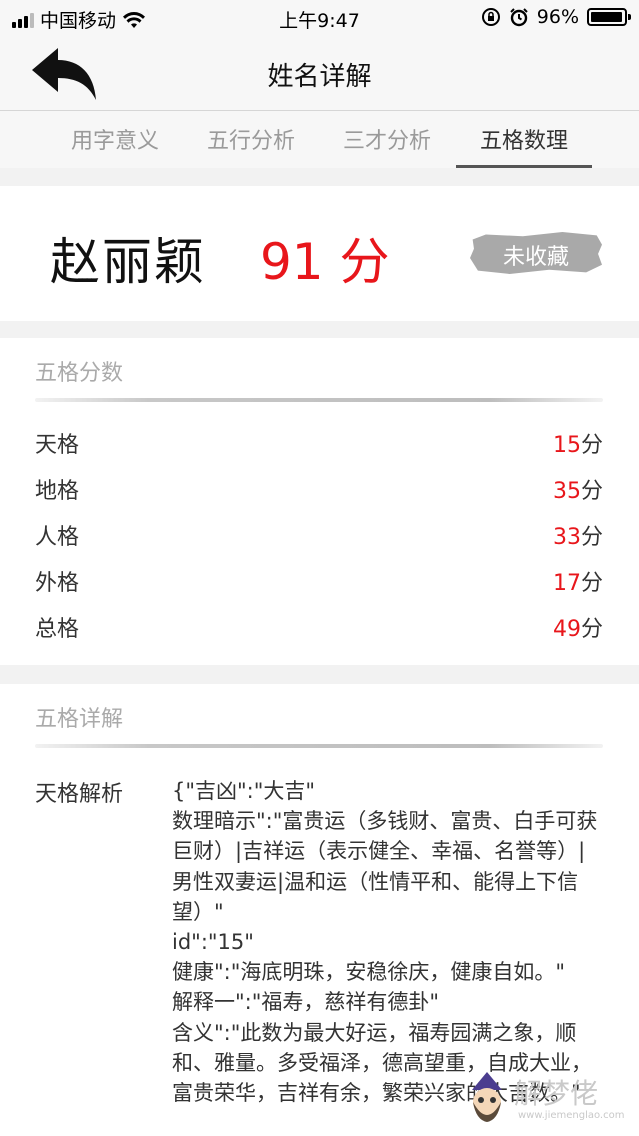 The height and width of the screenshot is (1136, 639). Describe the element at coordinates (535, 257) in the screenshot. I see `collect-label: 未收藏` at that location.